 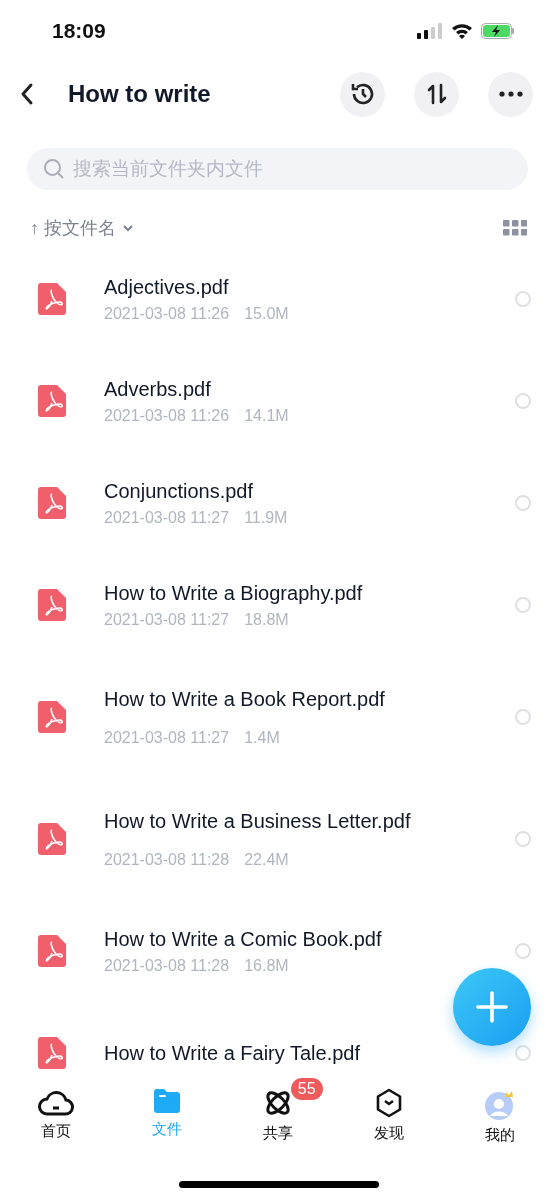 What do you see at coordinates (140, 94) in the screenshot?
I see `page-title: How to write` at bounding box center [140, 94].